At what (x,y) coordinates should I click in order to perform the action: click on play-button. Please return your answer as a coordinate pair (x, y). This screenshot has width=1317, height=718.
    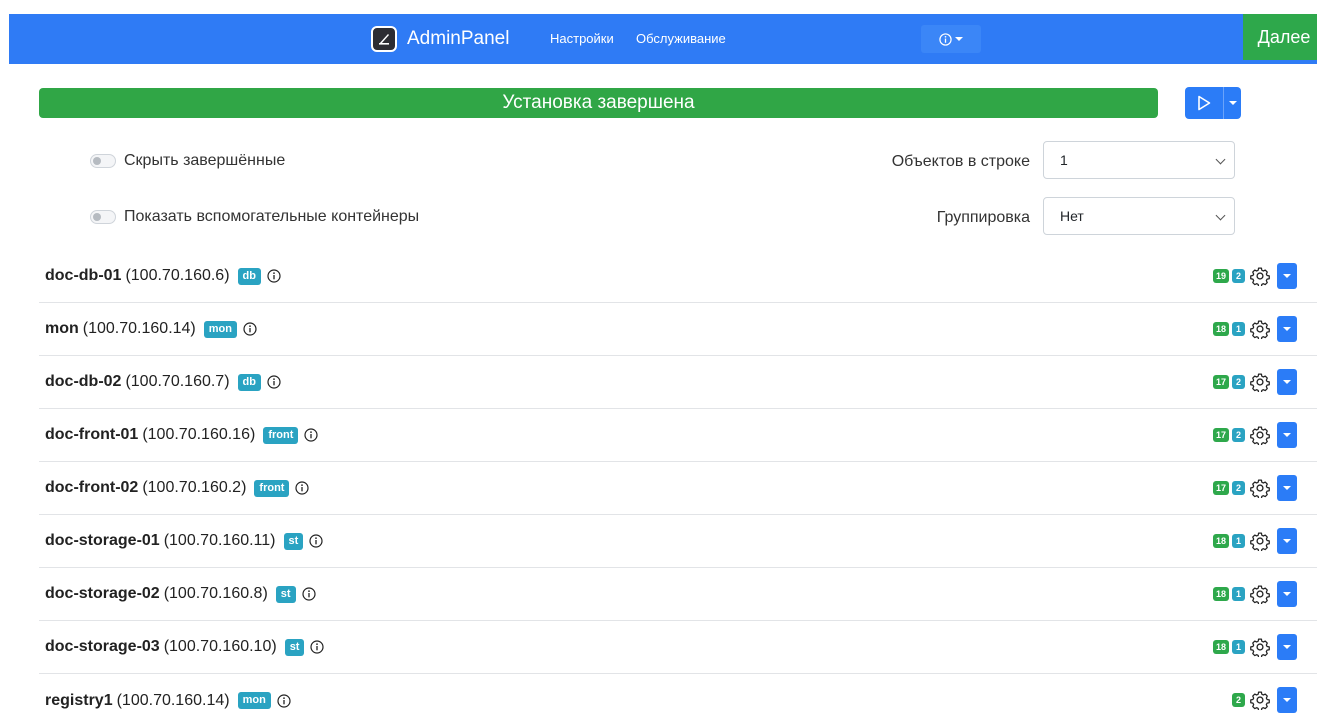
    Looking at the image, I should click on (1204, 103).